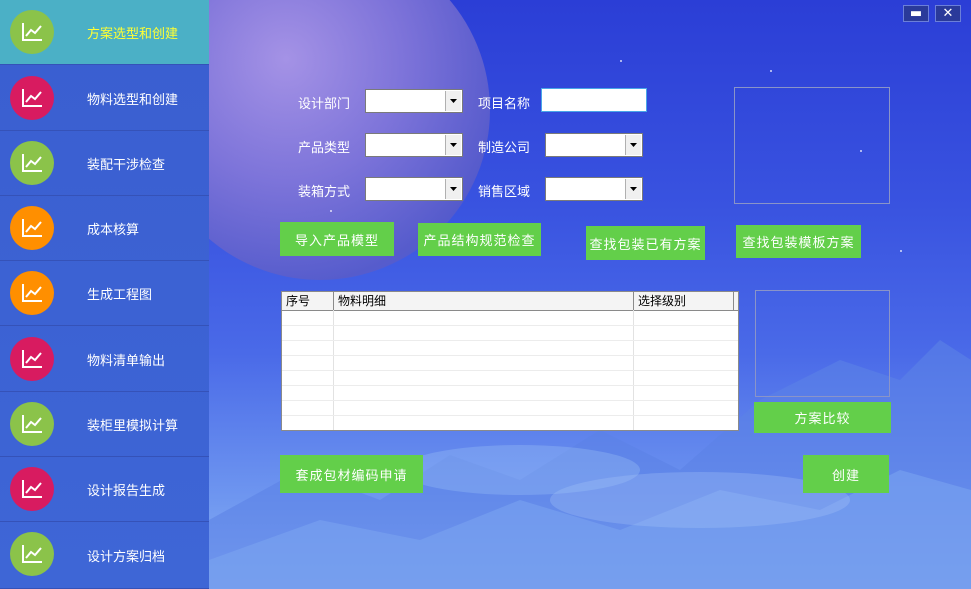 The height and width of the screenshot is (589, 971). Describe the element at coordinates (846, 474) in the screenshot. I see `create-button: 创建` at that location.